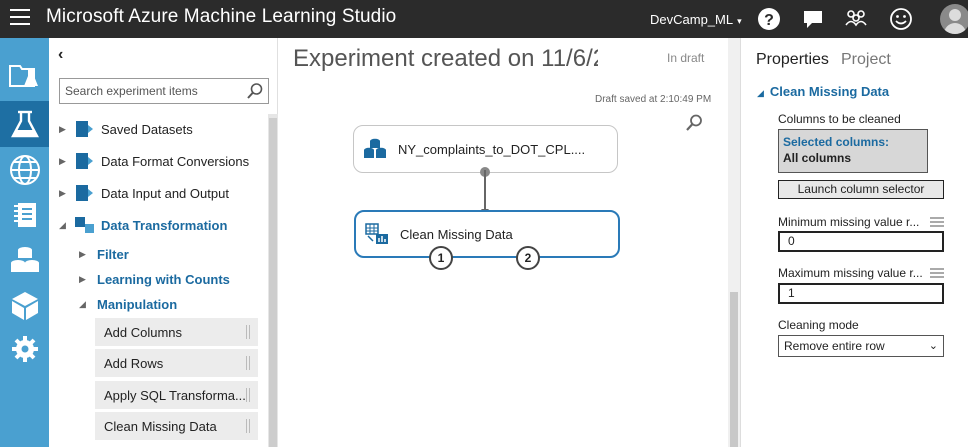 This screenshot has height=447, width=968. What do you see at coordinates (164, 225) in the screenshot?
I see `category-label: Data Transformation` at bounding box center [164, 225].